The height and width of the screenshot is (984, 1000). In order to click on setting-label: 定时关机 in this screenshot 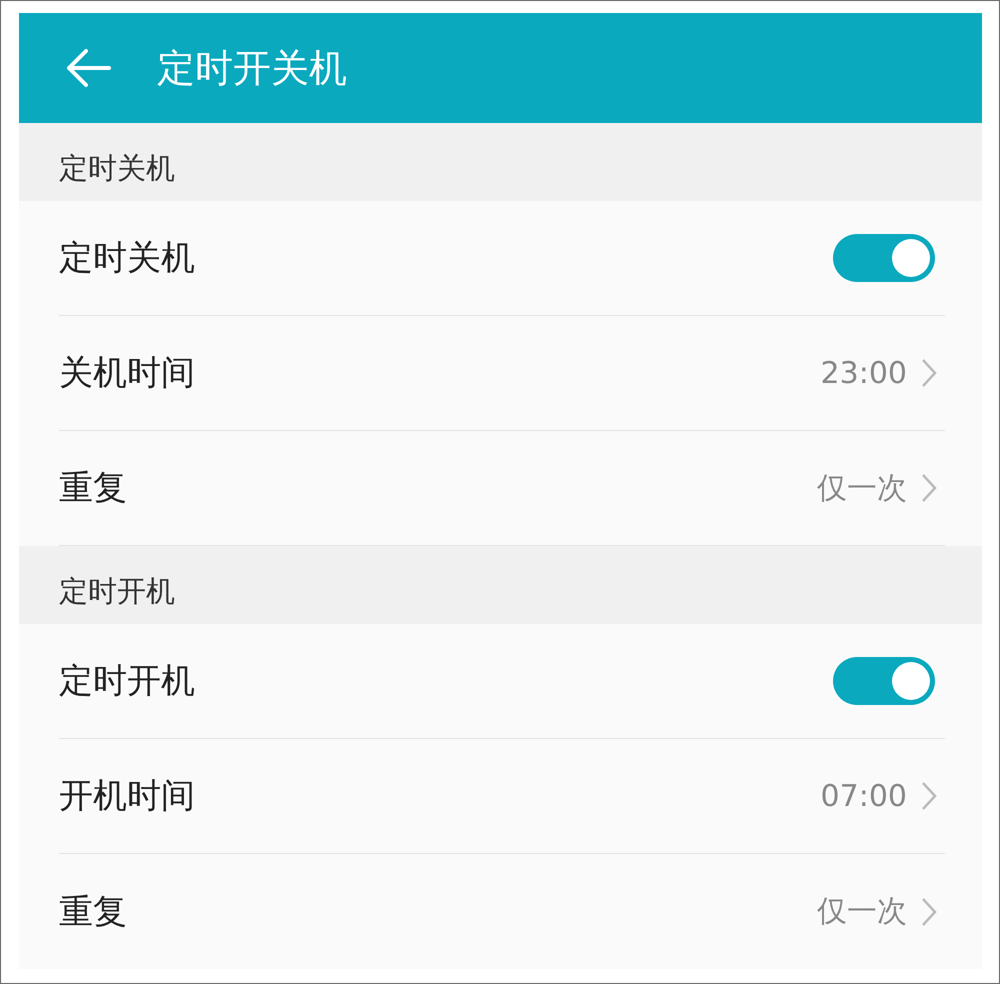, I will do `click(127, 258)`.